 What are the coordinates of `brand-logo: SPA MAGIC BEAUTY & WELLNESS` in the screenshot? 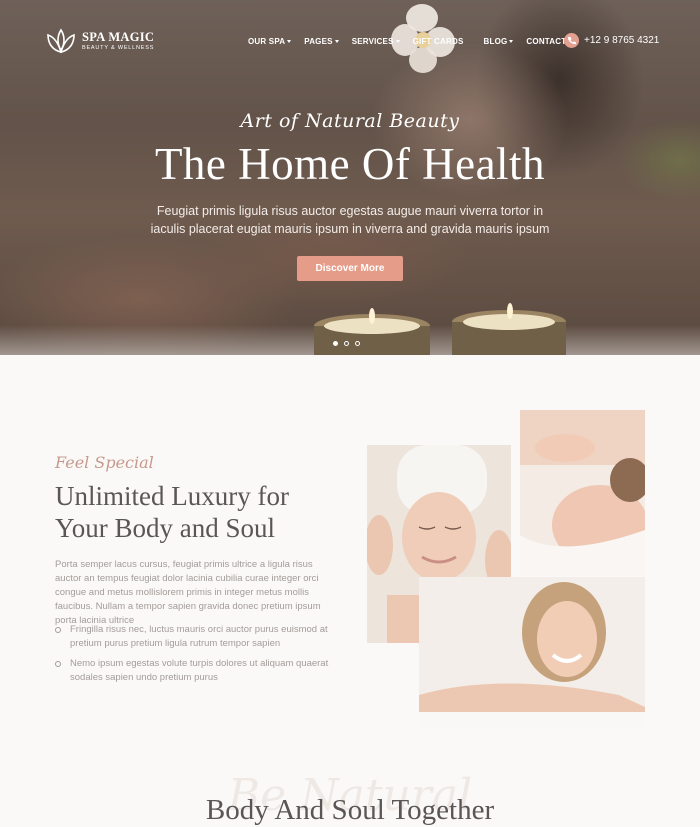 It's located at (100, 41).